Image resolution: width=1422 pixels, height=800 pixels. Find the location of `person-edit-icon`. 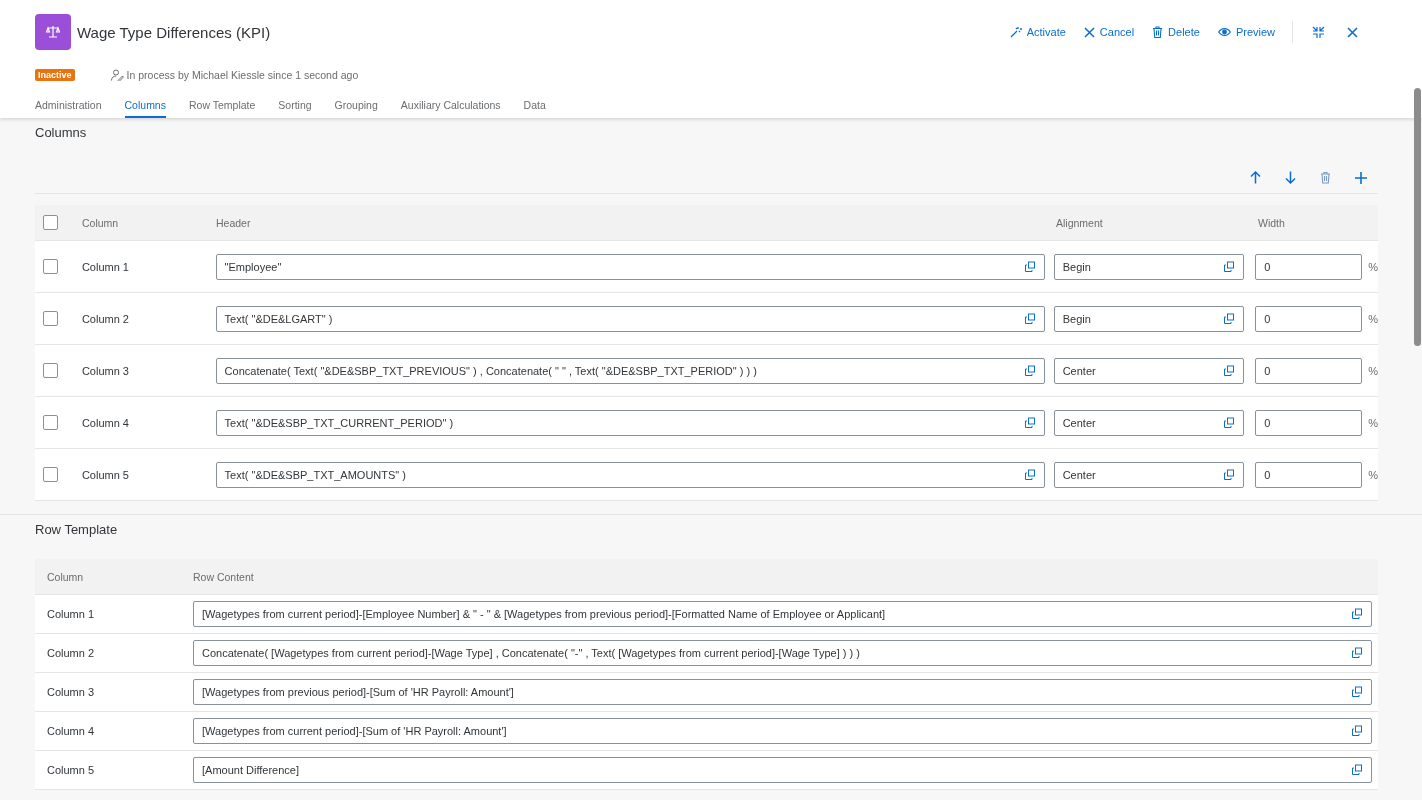

person-edit-icon is located at coordinates (117, 75).